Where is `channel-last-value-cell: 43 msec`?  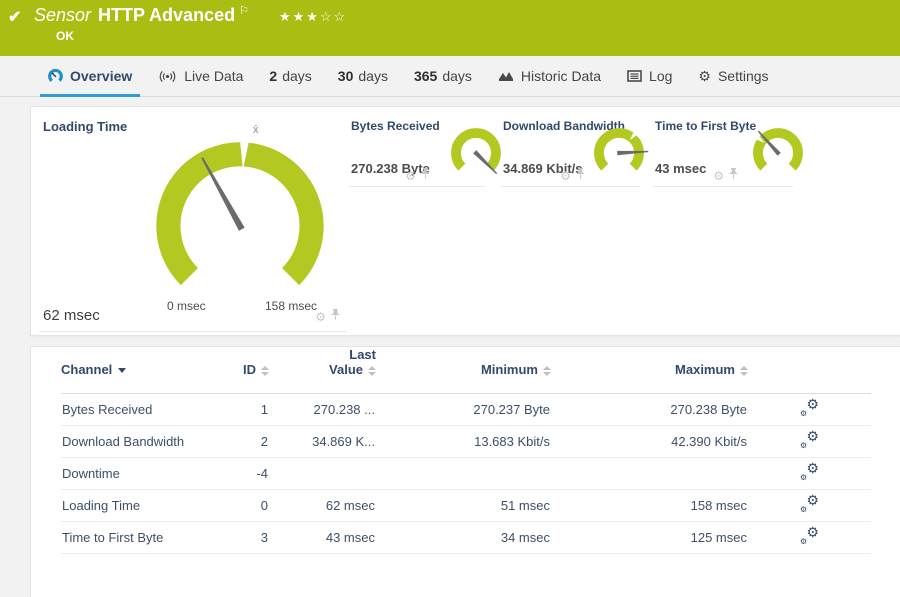 channel-last-value-cell: 43 msec is located at coordinates (322, 537).